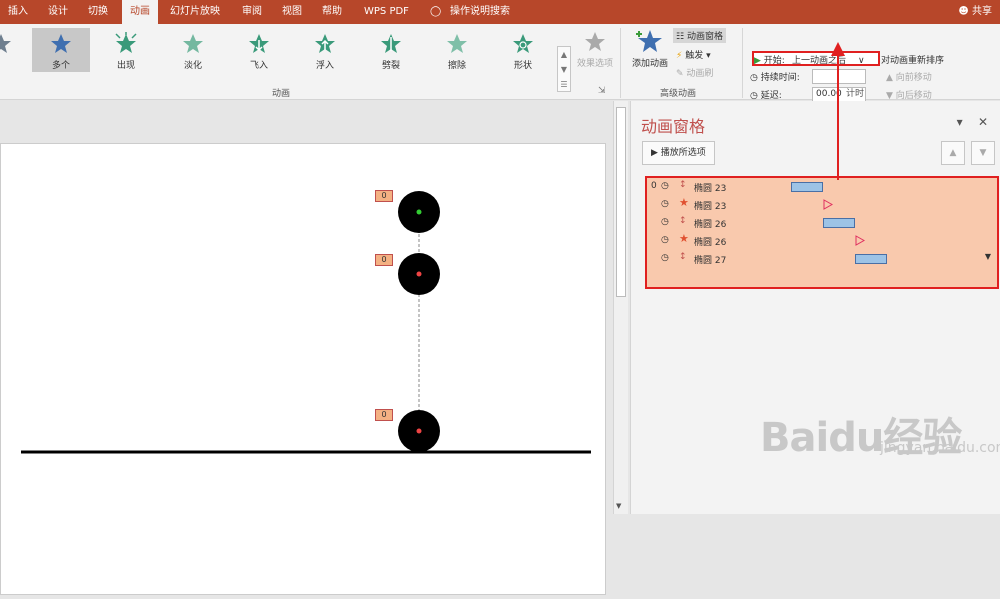 The height and width of the screenshot is (599, 1000). I want to click on add-animation-button: 添加动画, so click(650, 56).